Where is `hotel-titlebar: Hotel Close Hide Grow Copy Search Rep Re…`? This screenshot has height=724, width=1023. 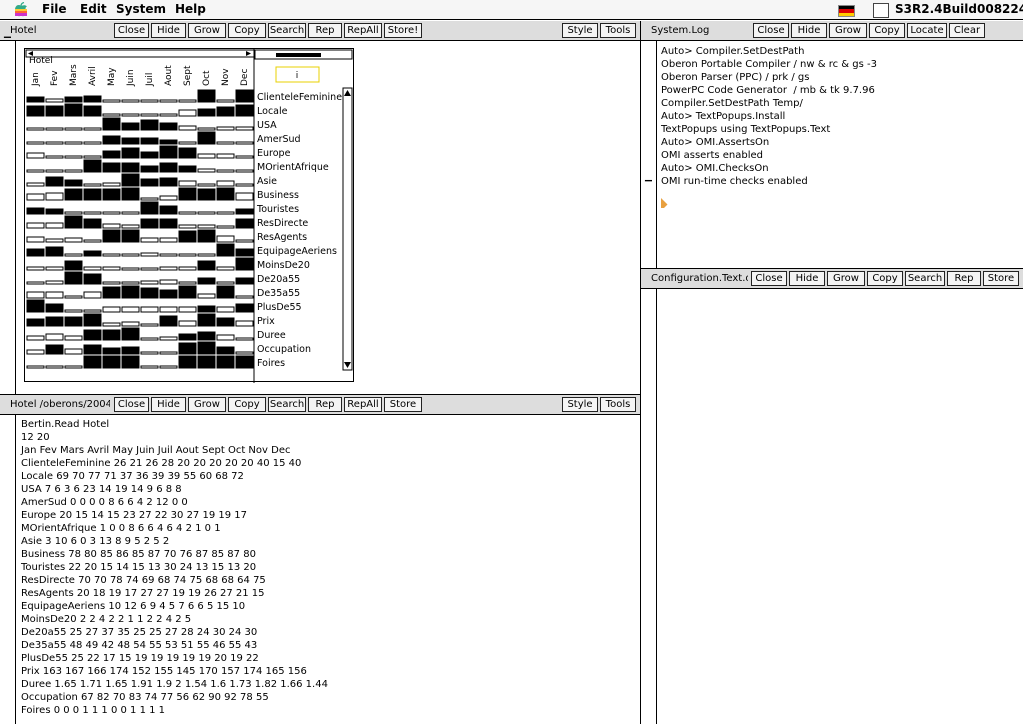
hotel-titlebar: Hotel Close Hide Grow Copy Search Rep Re… is located at coordinates (320, 31).